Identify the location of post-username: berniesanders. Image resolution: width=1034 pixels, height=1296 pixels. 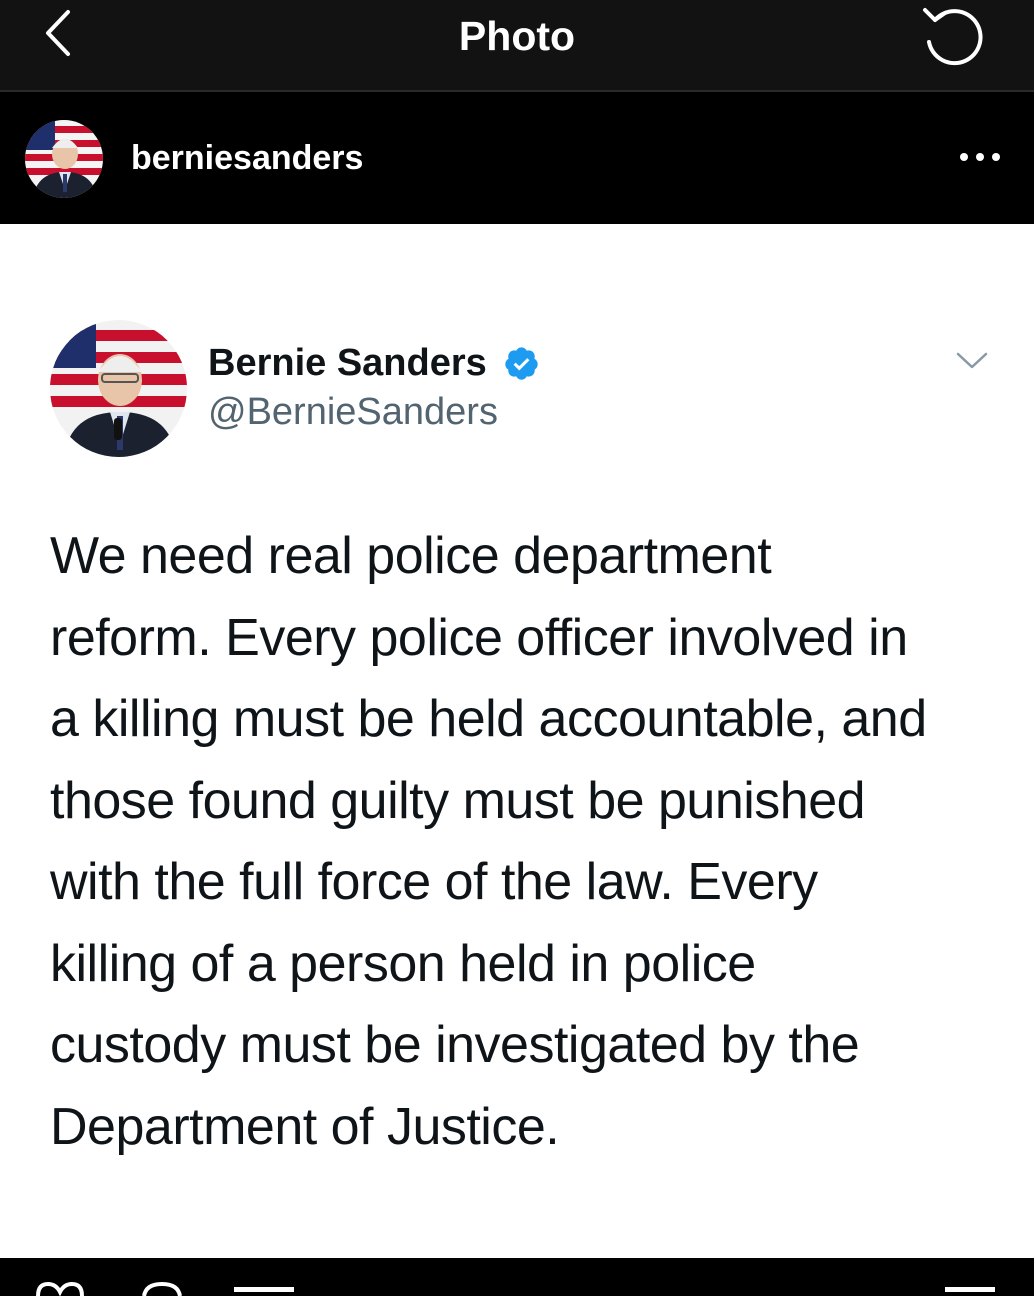
(247, 158).